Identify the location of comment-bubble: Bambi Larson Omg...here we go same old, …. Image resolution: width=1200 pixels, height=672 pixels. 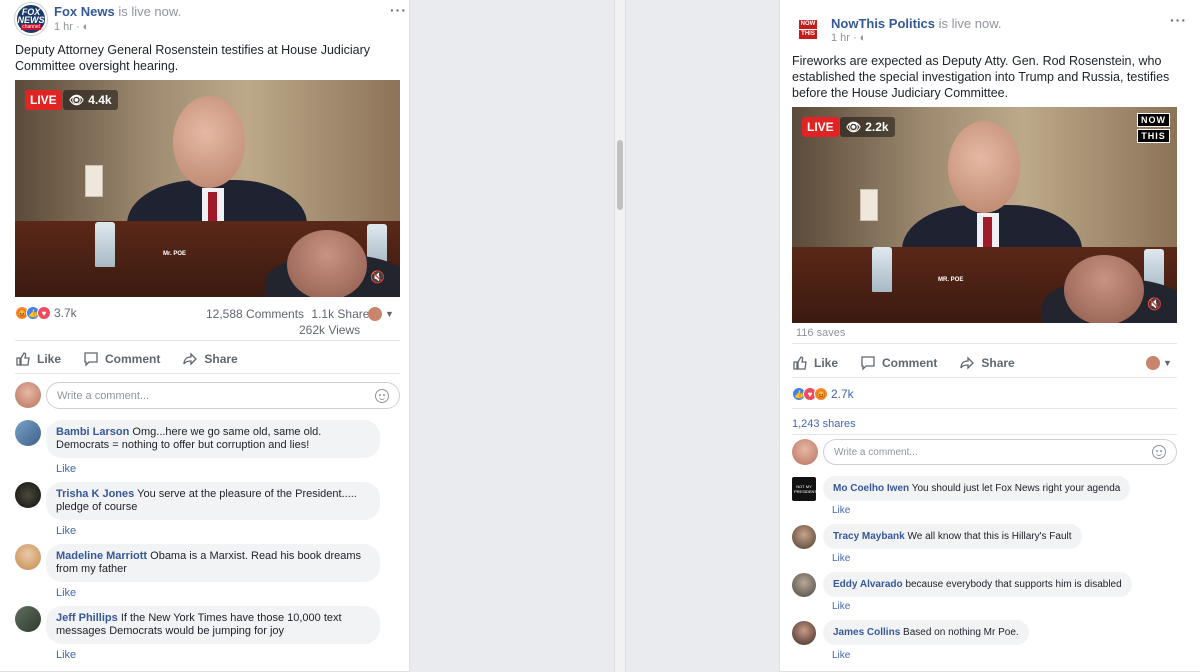
(213, 439).